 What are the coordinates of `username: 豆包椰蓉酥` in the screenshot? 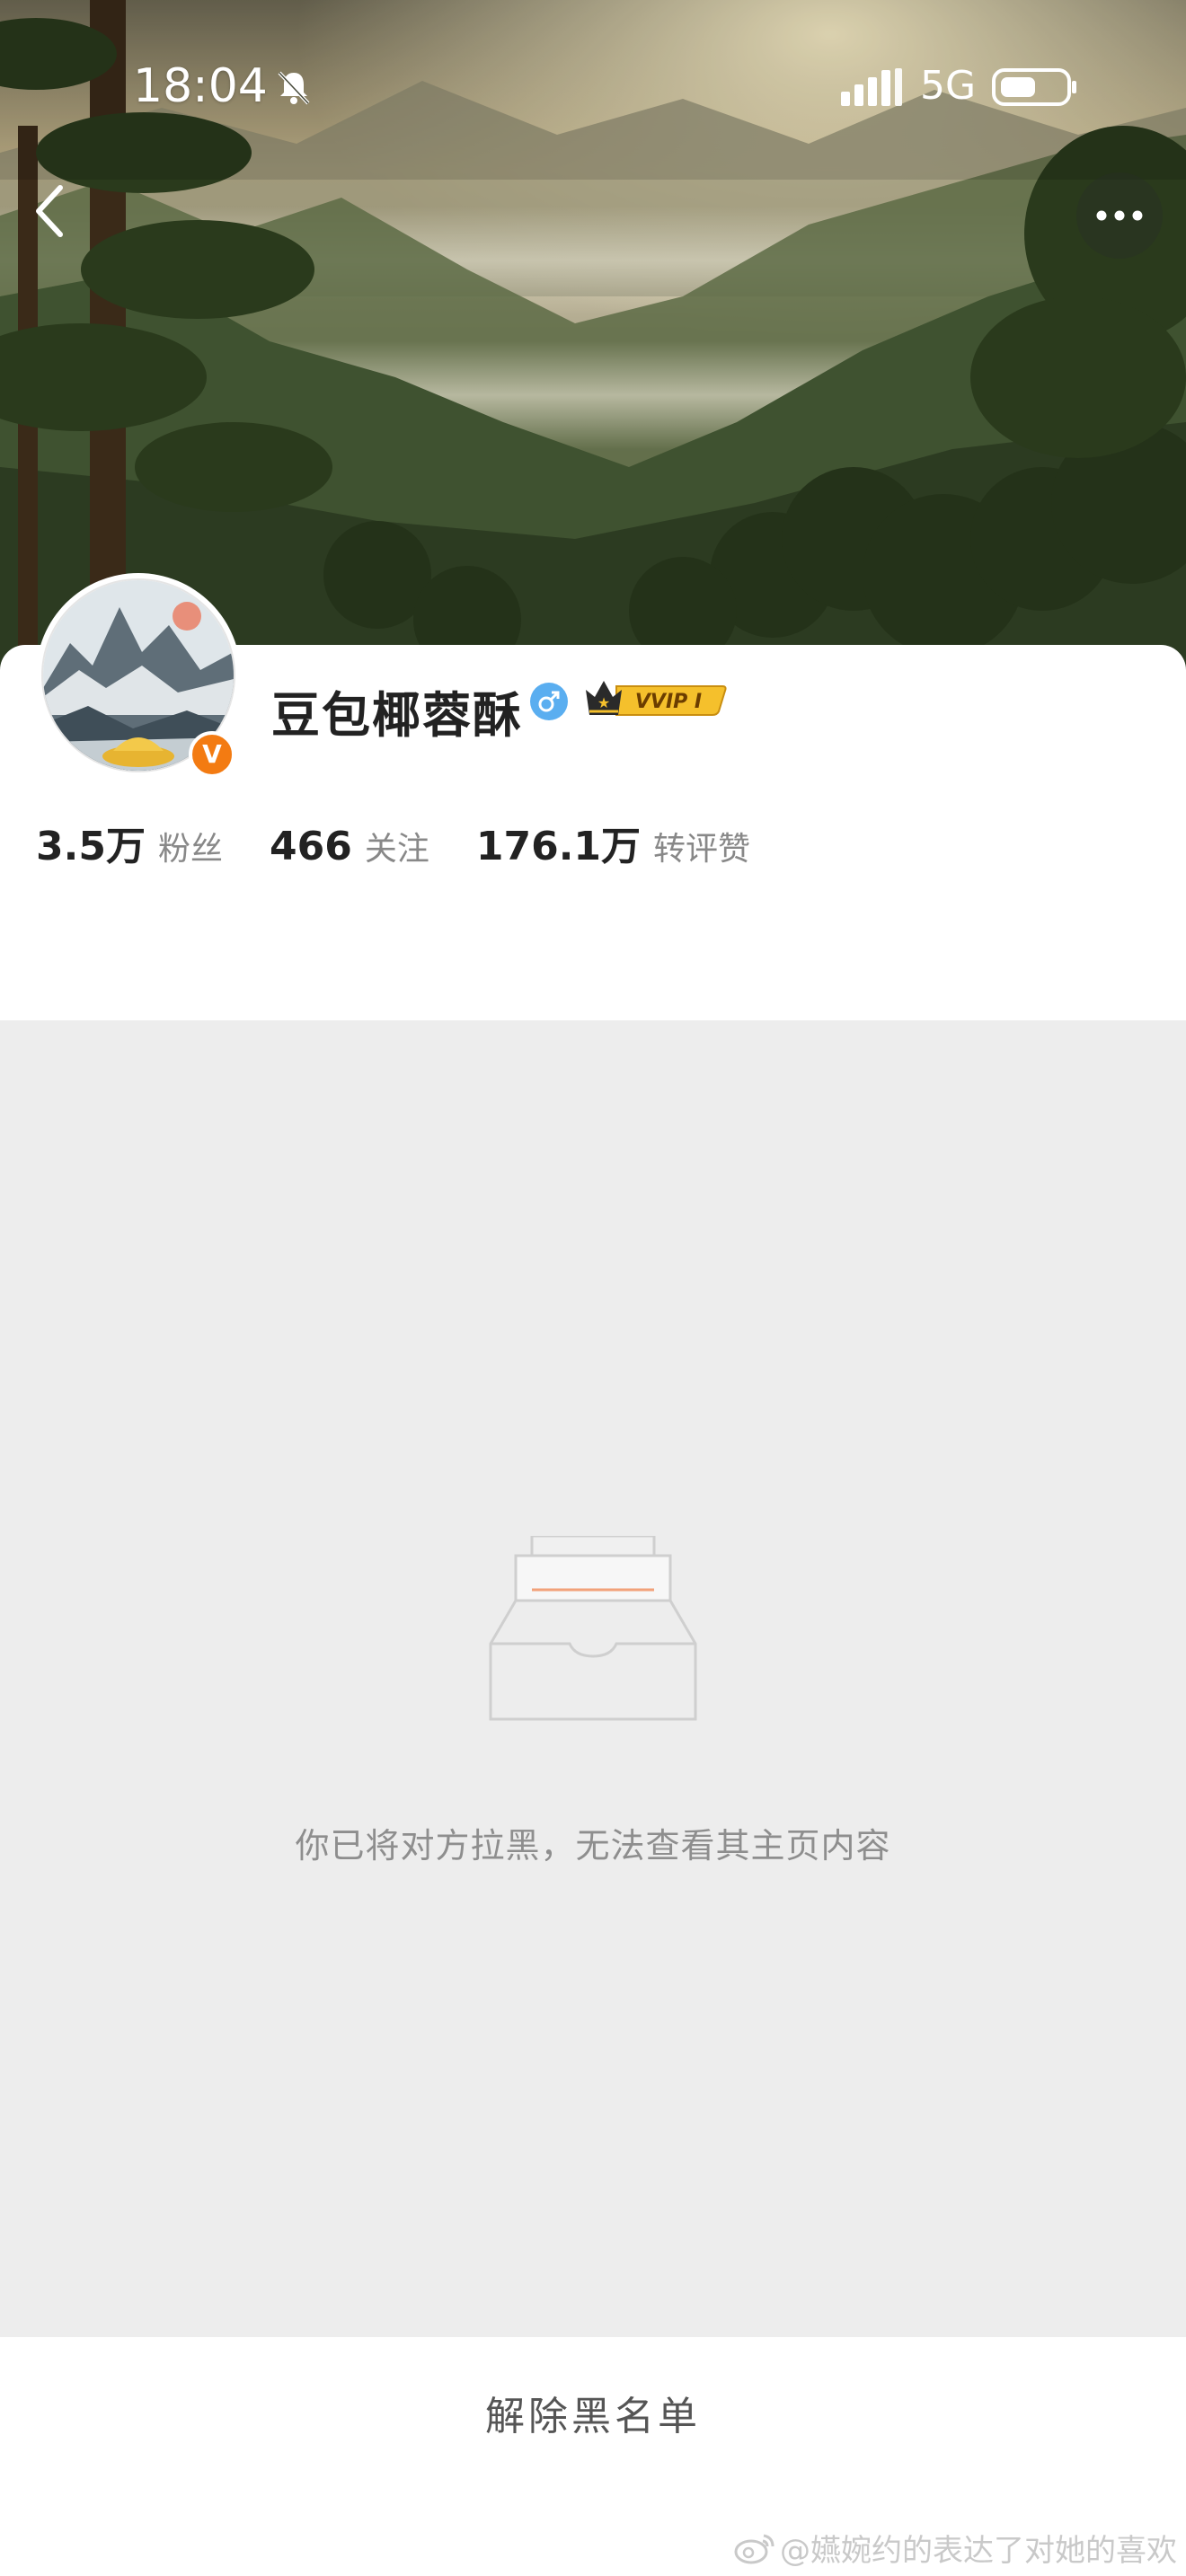 It's located at (397, 715).